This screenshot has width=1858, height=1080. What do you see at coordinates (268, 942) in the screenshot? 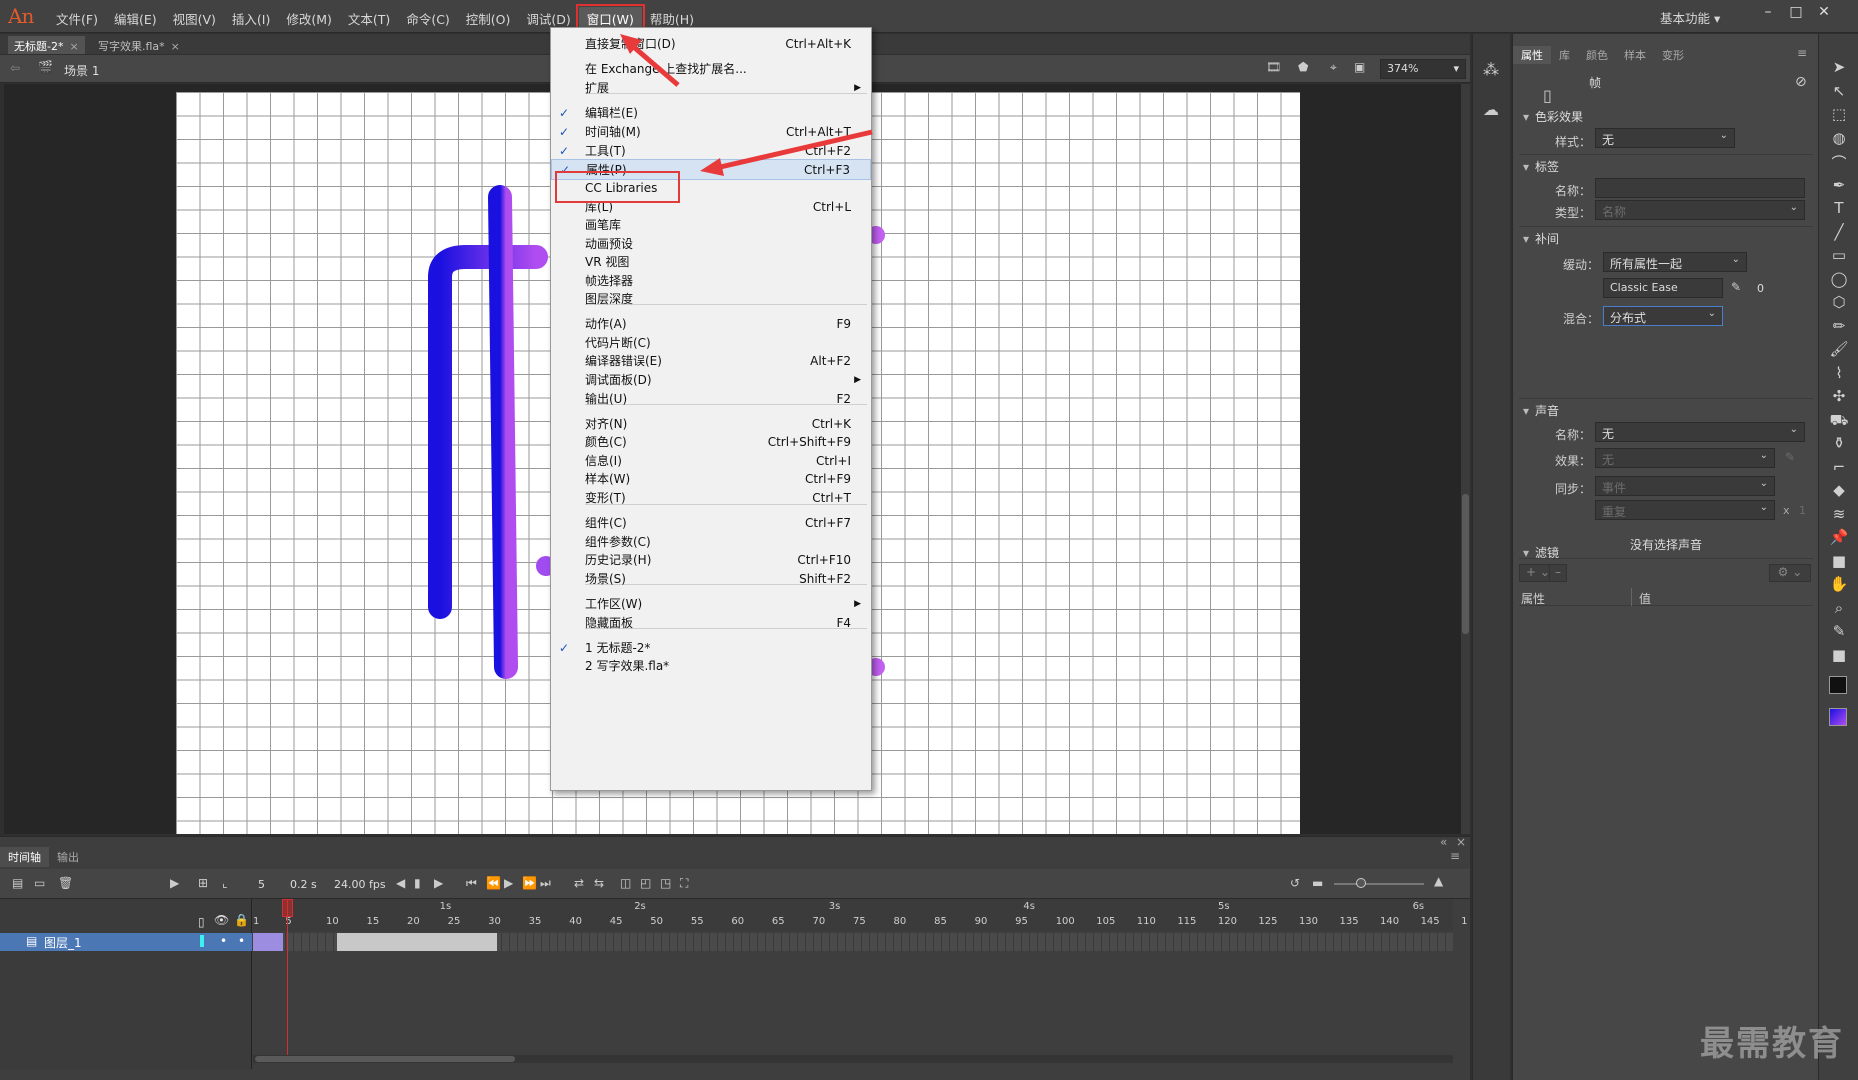
I see `tween-span` at bounding box center [268, 942].